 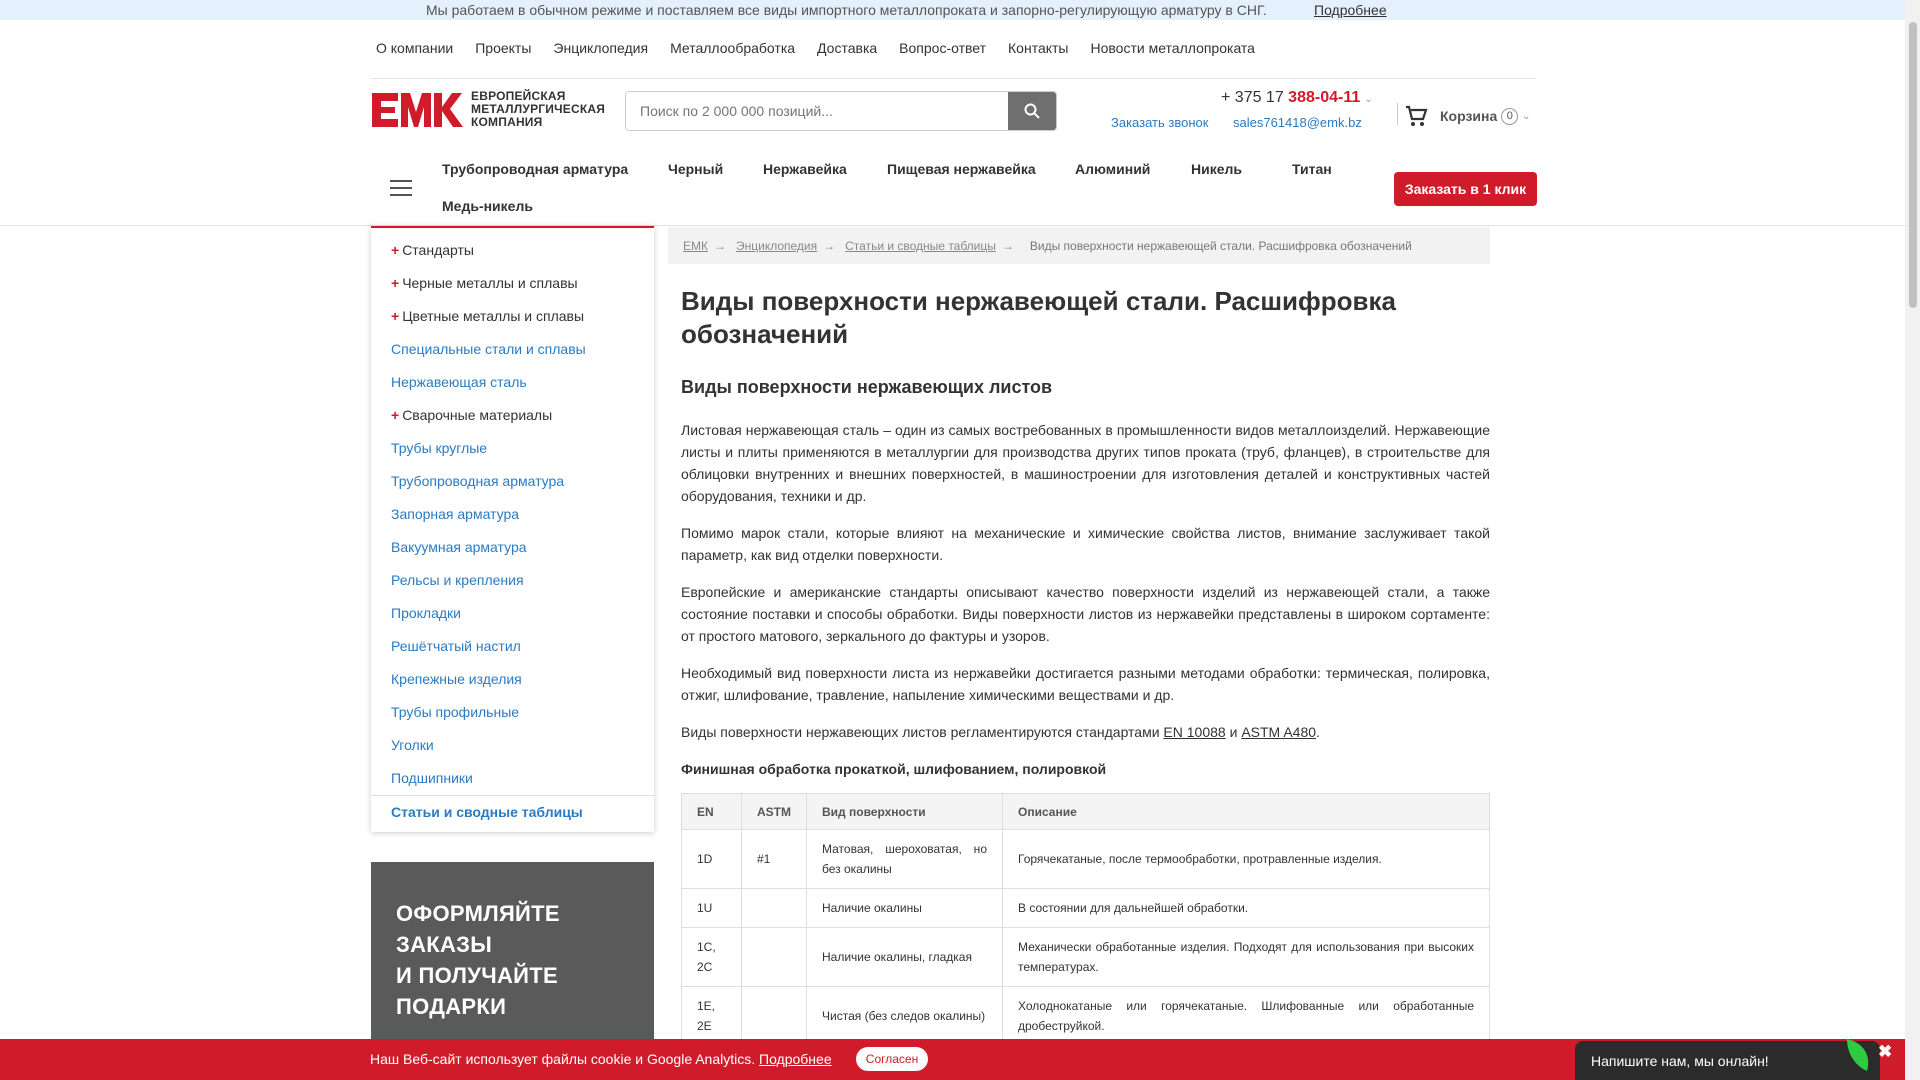 What do you see at coordinates (438, 250) in the screenshot?
I see `sidebar-item-label: Стандарты` at bounding box center [438, 250].